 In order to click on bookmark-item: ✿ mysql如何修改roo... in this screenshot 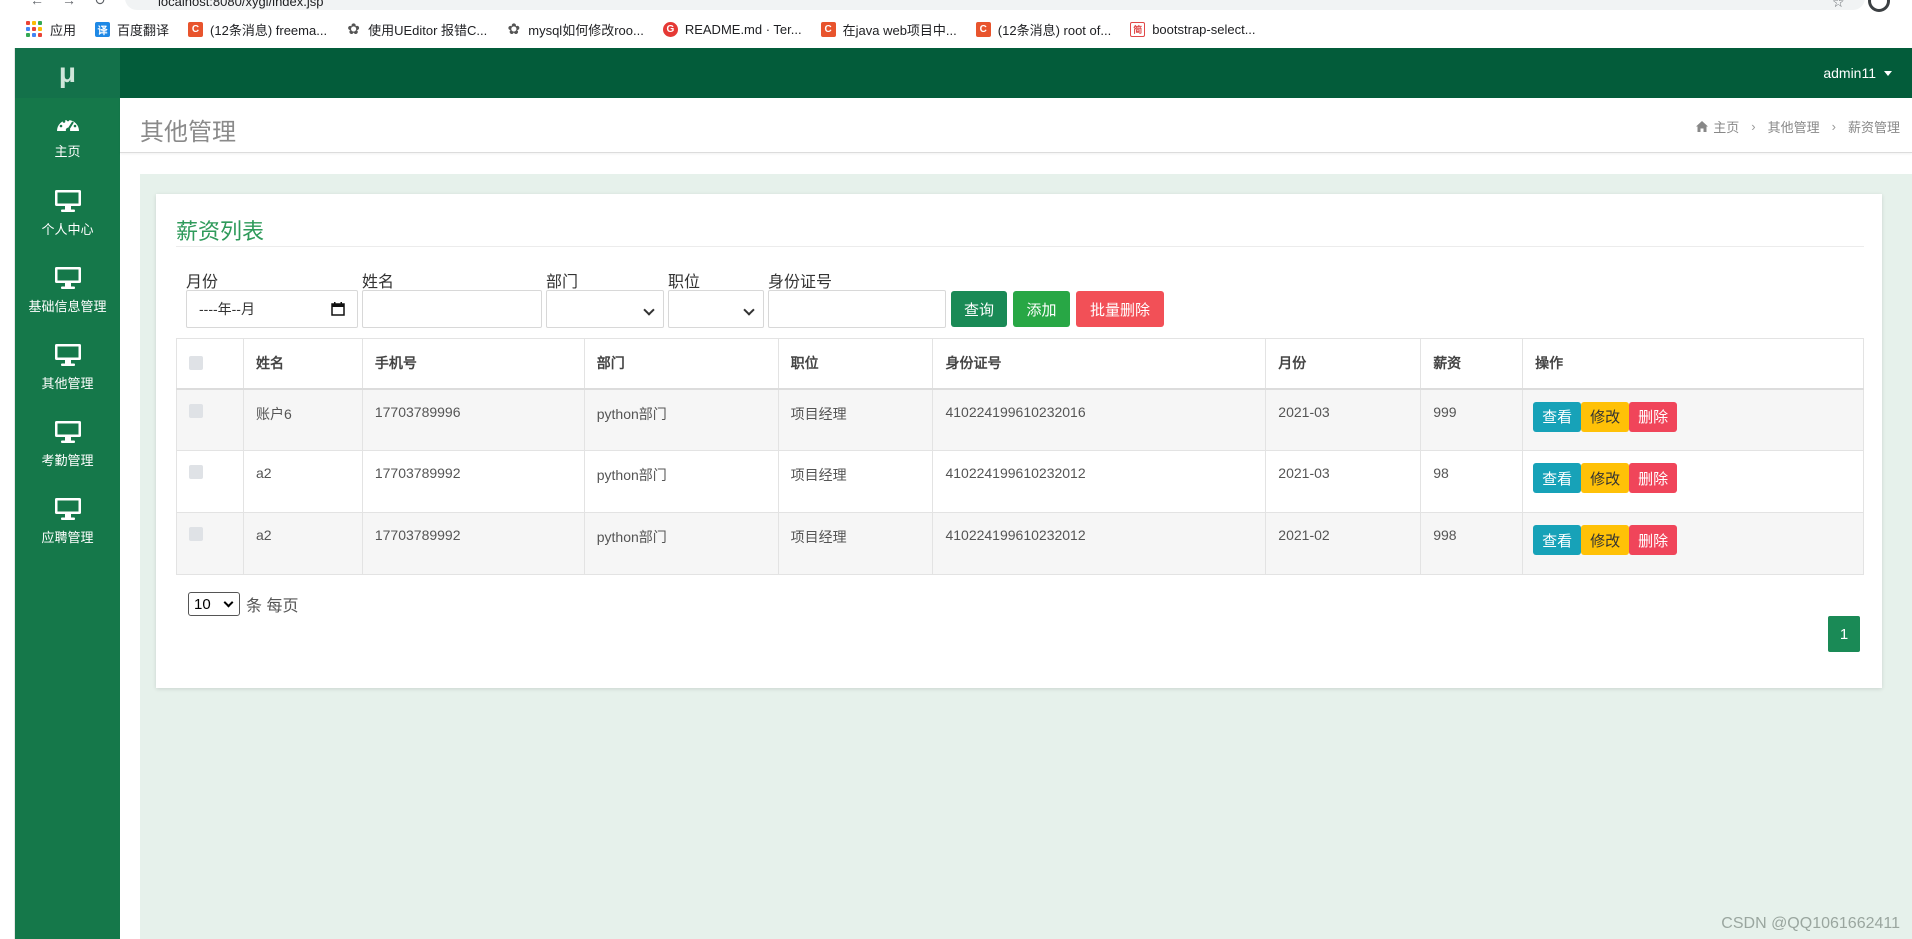, I will do `click(575, 29)`.